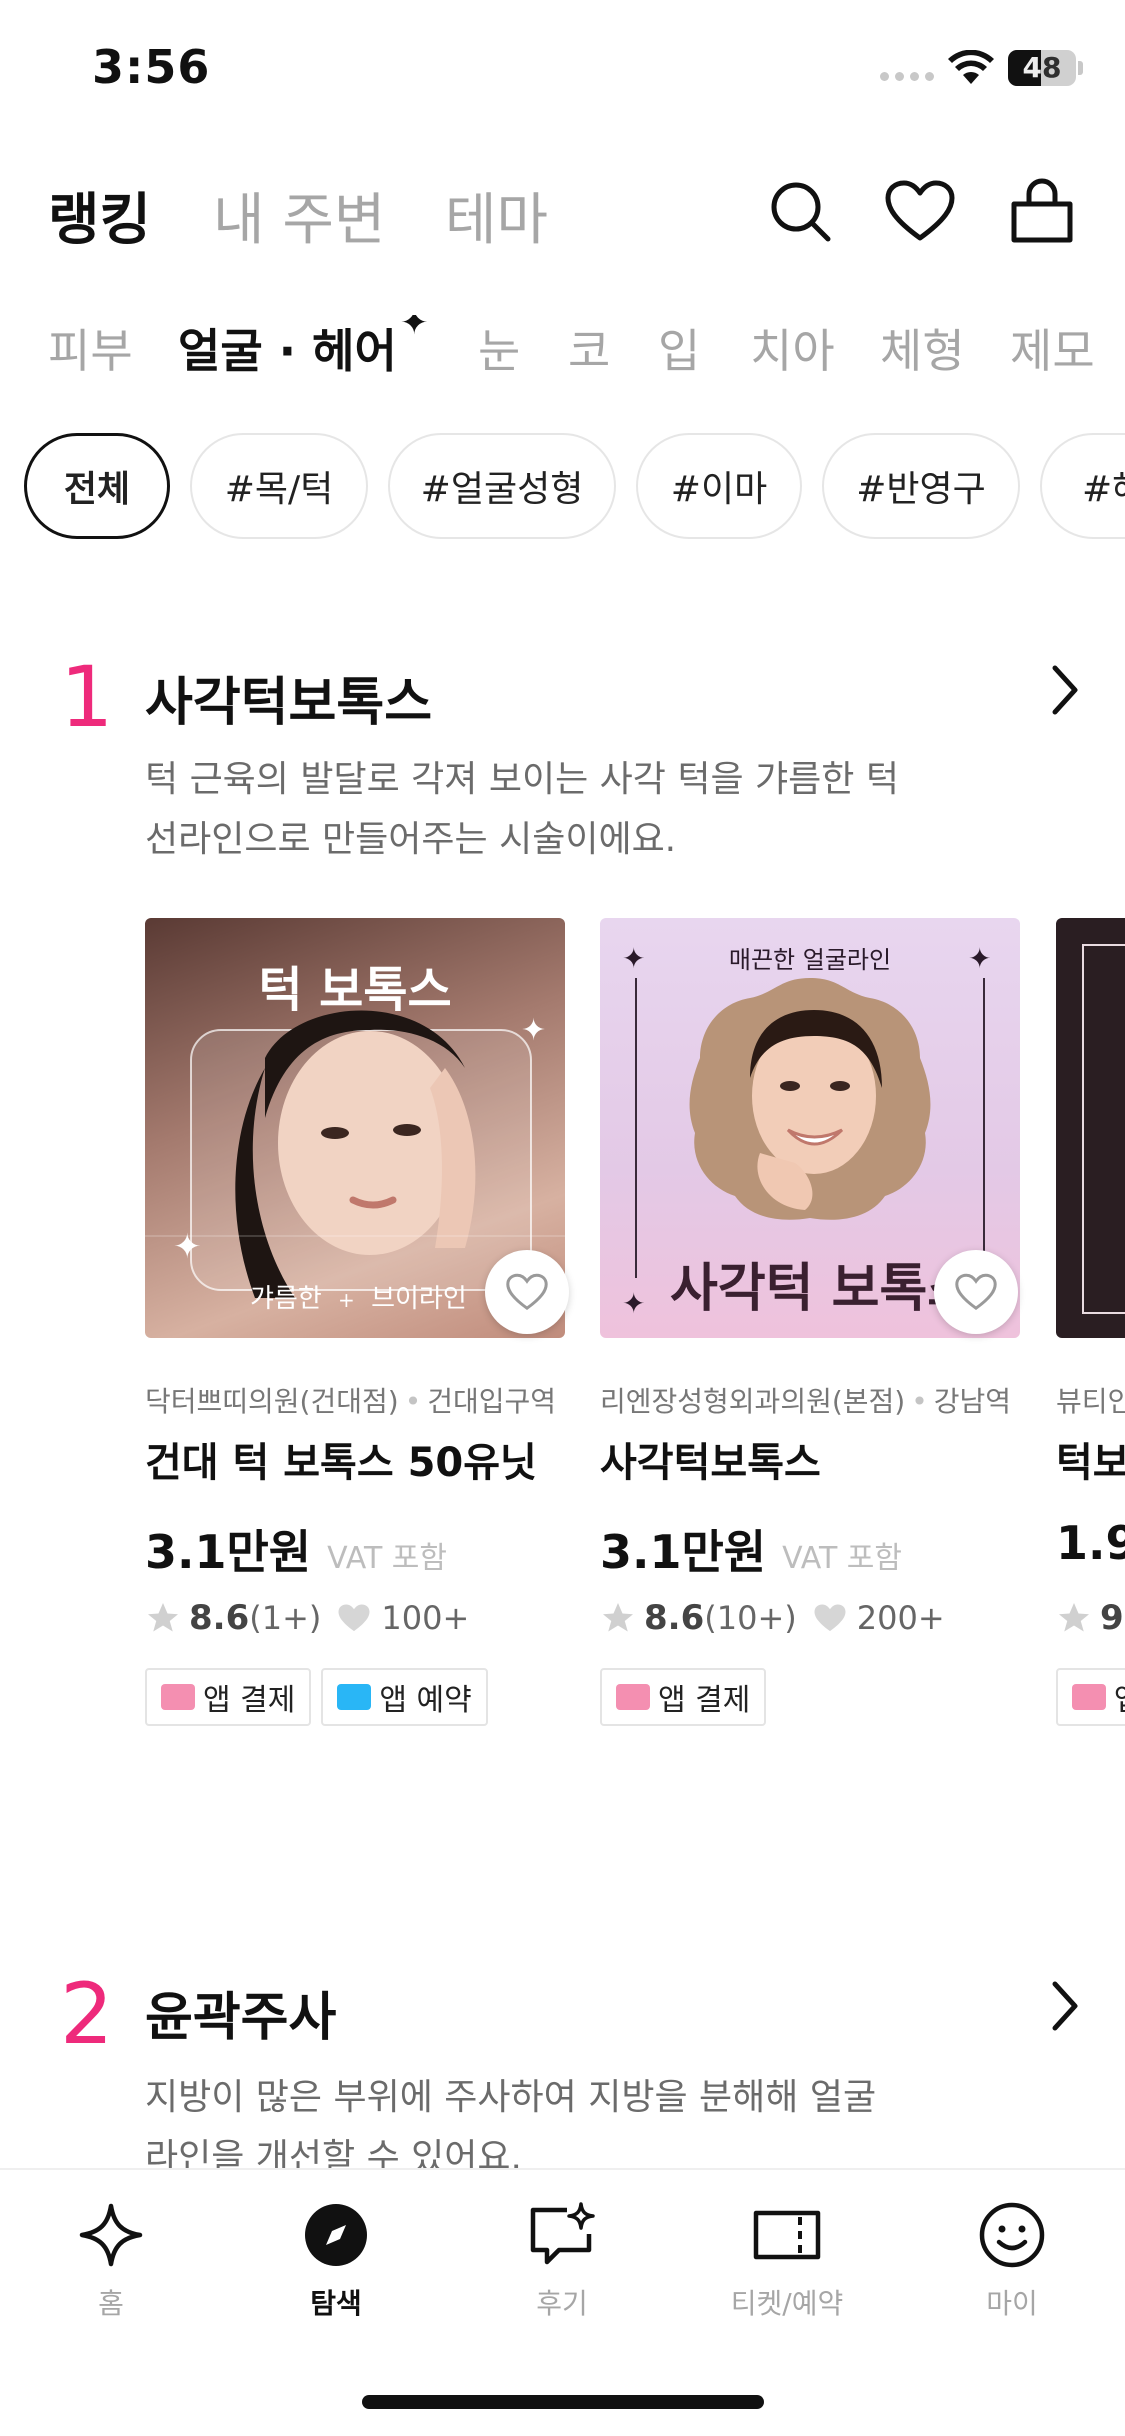 This screenshot has width=1125, height=2436. Describe the element at coordinates (336, 2235) in the screenshot. I see `compass-icon` at that location.